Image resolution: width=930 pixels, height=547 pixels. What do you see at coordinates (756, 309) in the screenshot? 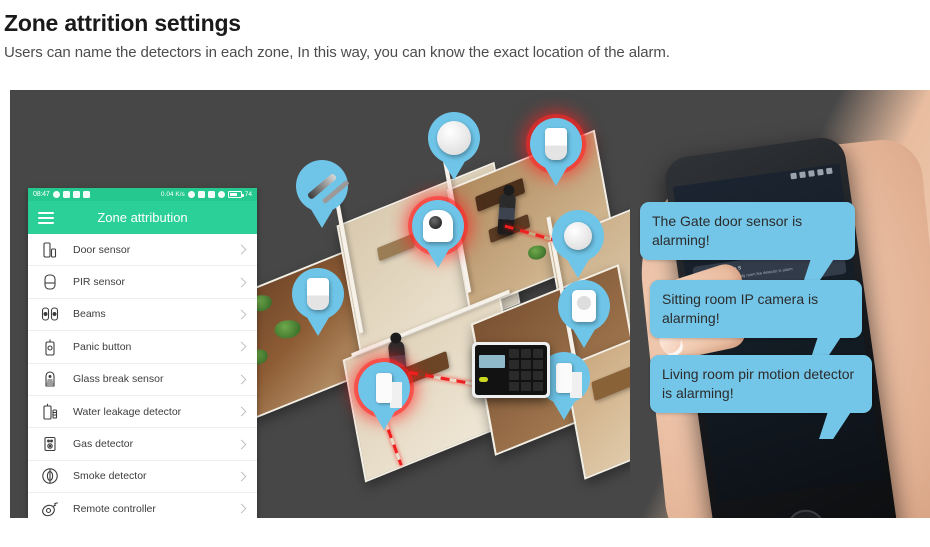
I see `alert-bubble-ip-camera: Sitting room IP camera is alarming!` at bounding box center [756, 309].